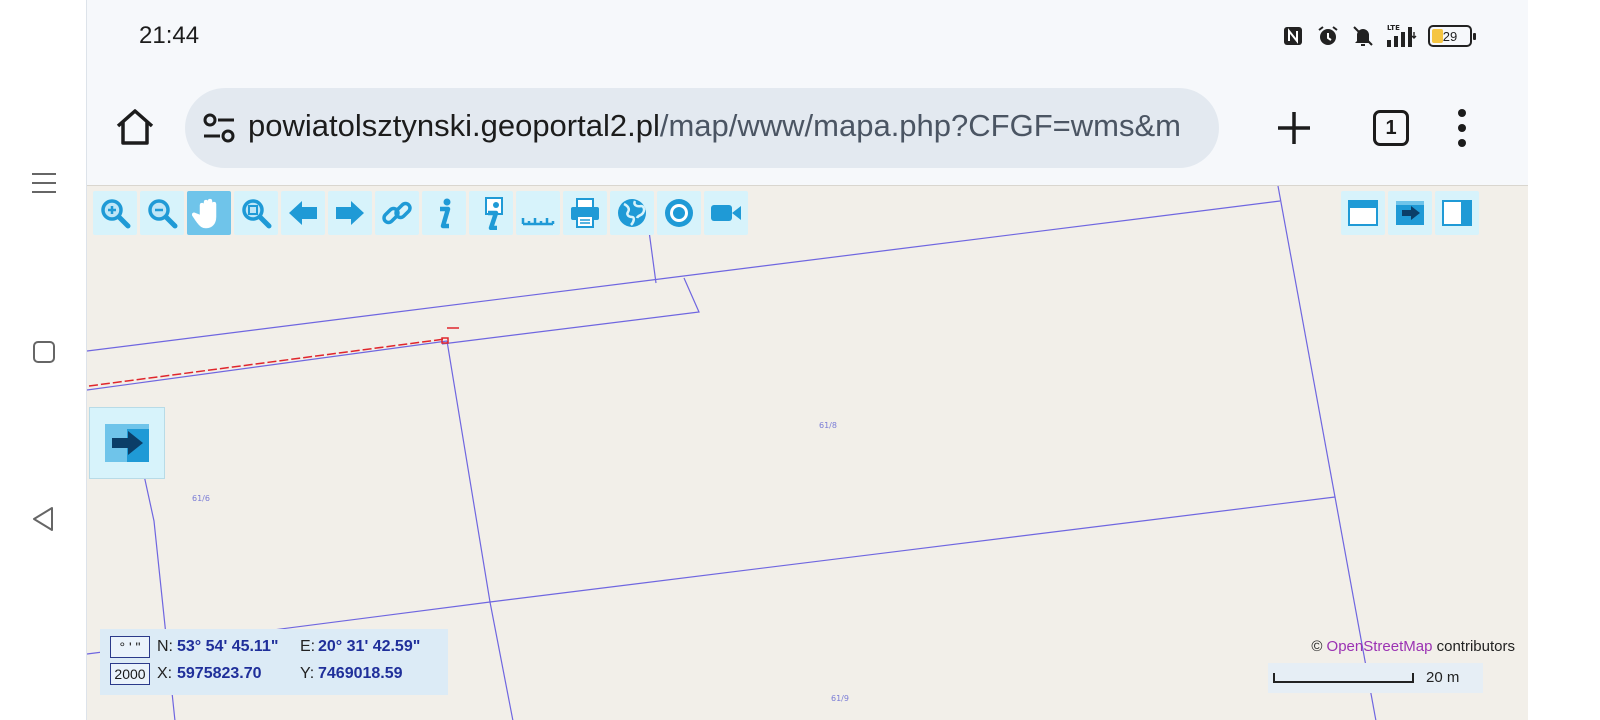 The height and width of the screenshot is (720, 1600). What do you see at coordinates (679, 213) in the screenshot?
I see `target-icon` at bounding box center [679, 213].